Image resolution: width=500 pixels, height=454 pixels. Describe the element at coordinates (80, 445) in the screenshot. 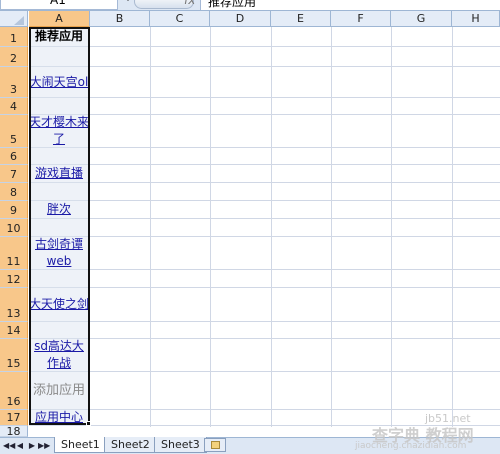

I see `tab-sheet1: Sheet1` at that location.